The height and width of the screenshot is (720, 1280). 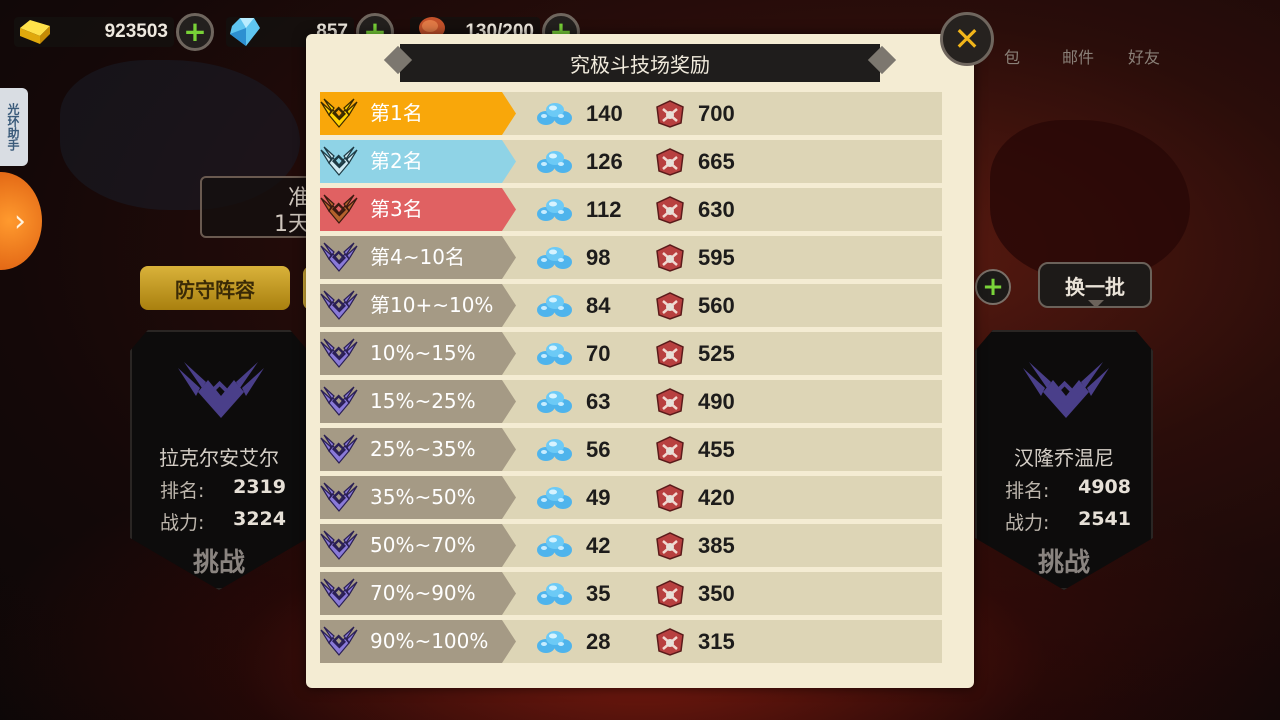 I want to click on reward-row: 25%~35% 56 455, so click(x=631, y=449).